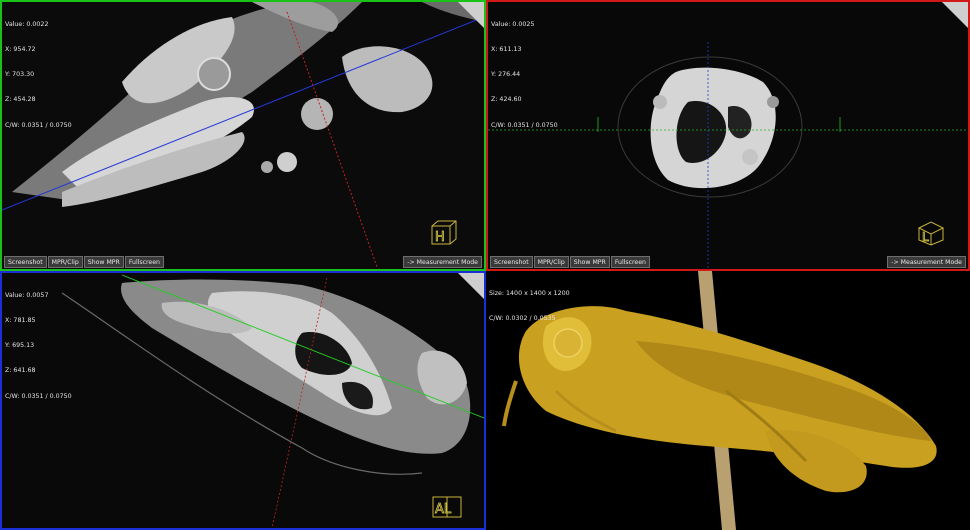  What do you see at coordinates (20, 371) in the screenshot?
I see `z-readout: Z: 641.68` at bounding box center [20, 371].